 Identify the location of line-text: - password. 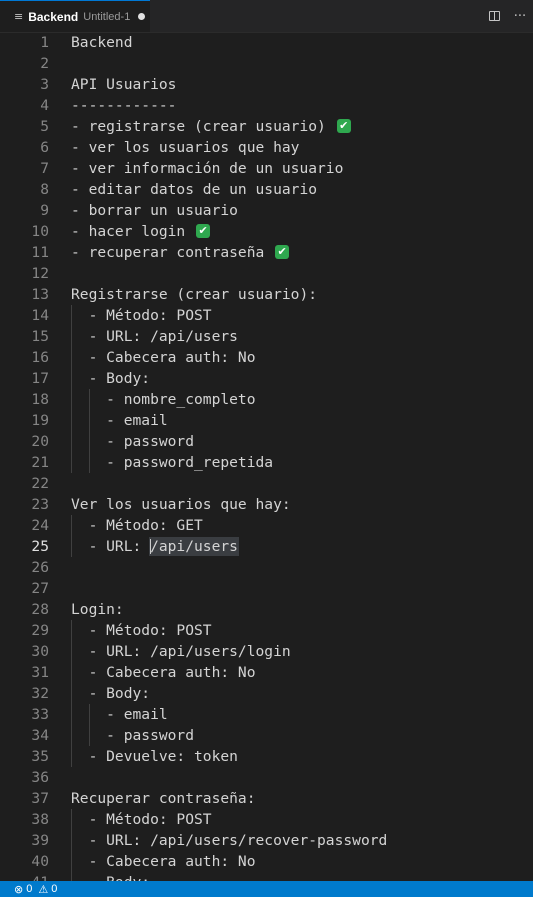
(133, 441).